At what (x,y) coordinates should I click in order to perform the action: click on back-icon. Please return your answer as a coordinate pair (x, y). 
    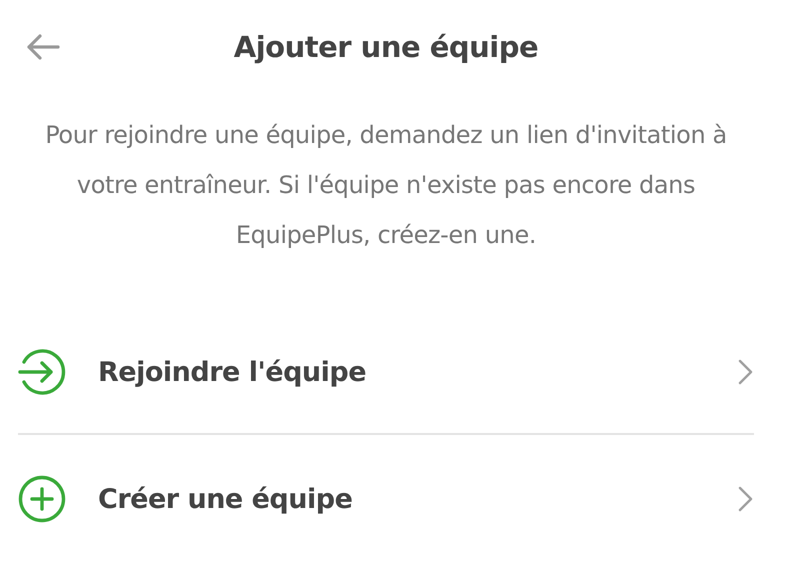
    Looking at the image, I should click on (43, 47).